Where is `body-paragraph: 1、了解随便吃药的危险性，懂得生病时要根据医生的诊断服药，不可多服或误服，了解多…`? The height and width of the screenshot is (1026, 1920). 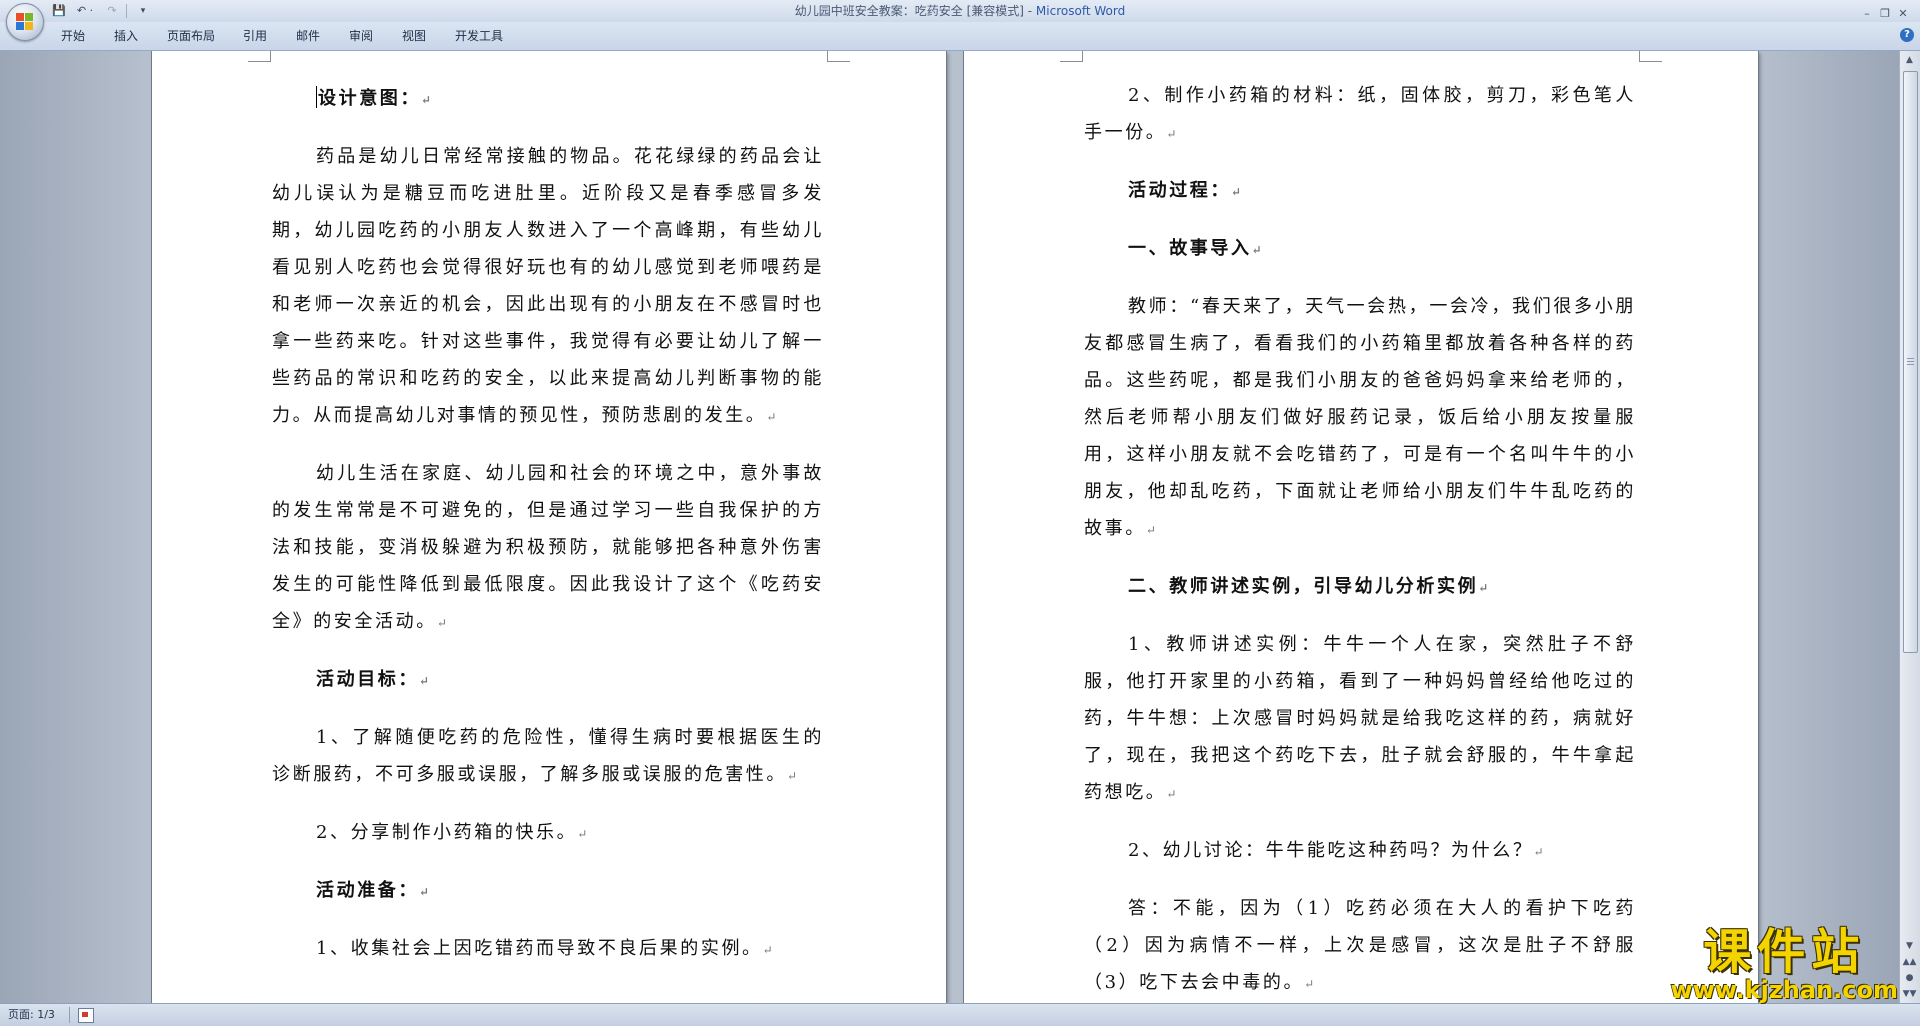 body-paragraph: 1、了解随便吃药的危险性，懂得生病时要根据医生的诊断服药，不可多服或误服，了解多… is located at coordinates (548, 757).